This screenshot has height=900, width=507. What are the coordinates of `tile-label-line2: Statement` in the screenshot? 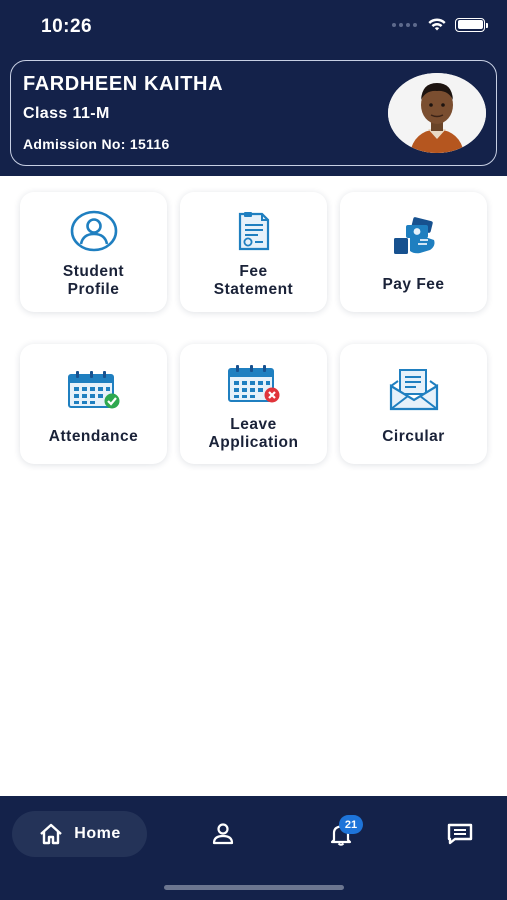 It's located at (253, 289).